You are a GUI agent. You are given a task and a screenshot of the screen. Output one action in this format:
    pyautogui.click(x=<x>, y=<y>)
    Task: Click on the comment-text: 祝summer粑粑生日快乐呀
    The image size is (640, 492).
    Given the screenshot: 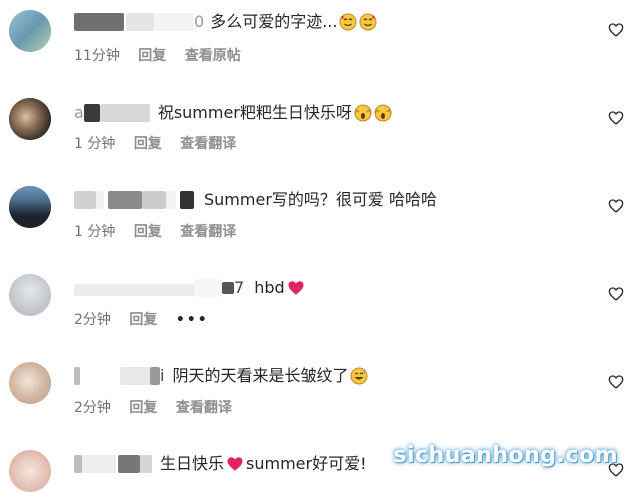 What is the action you would take?
    pyautogui.click(x=254, y=112)
    